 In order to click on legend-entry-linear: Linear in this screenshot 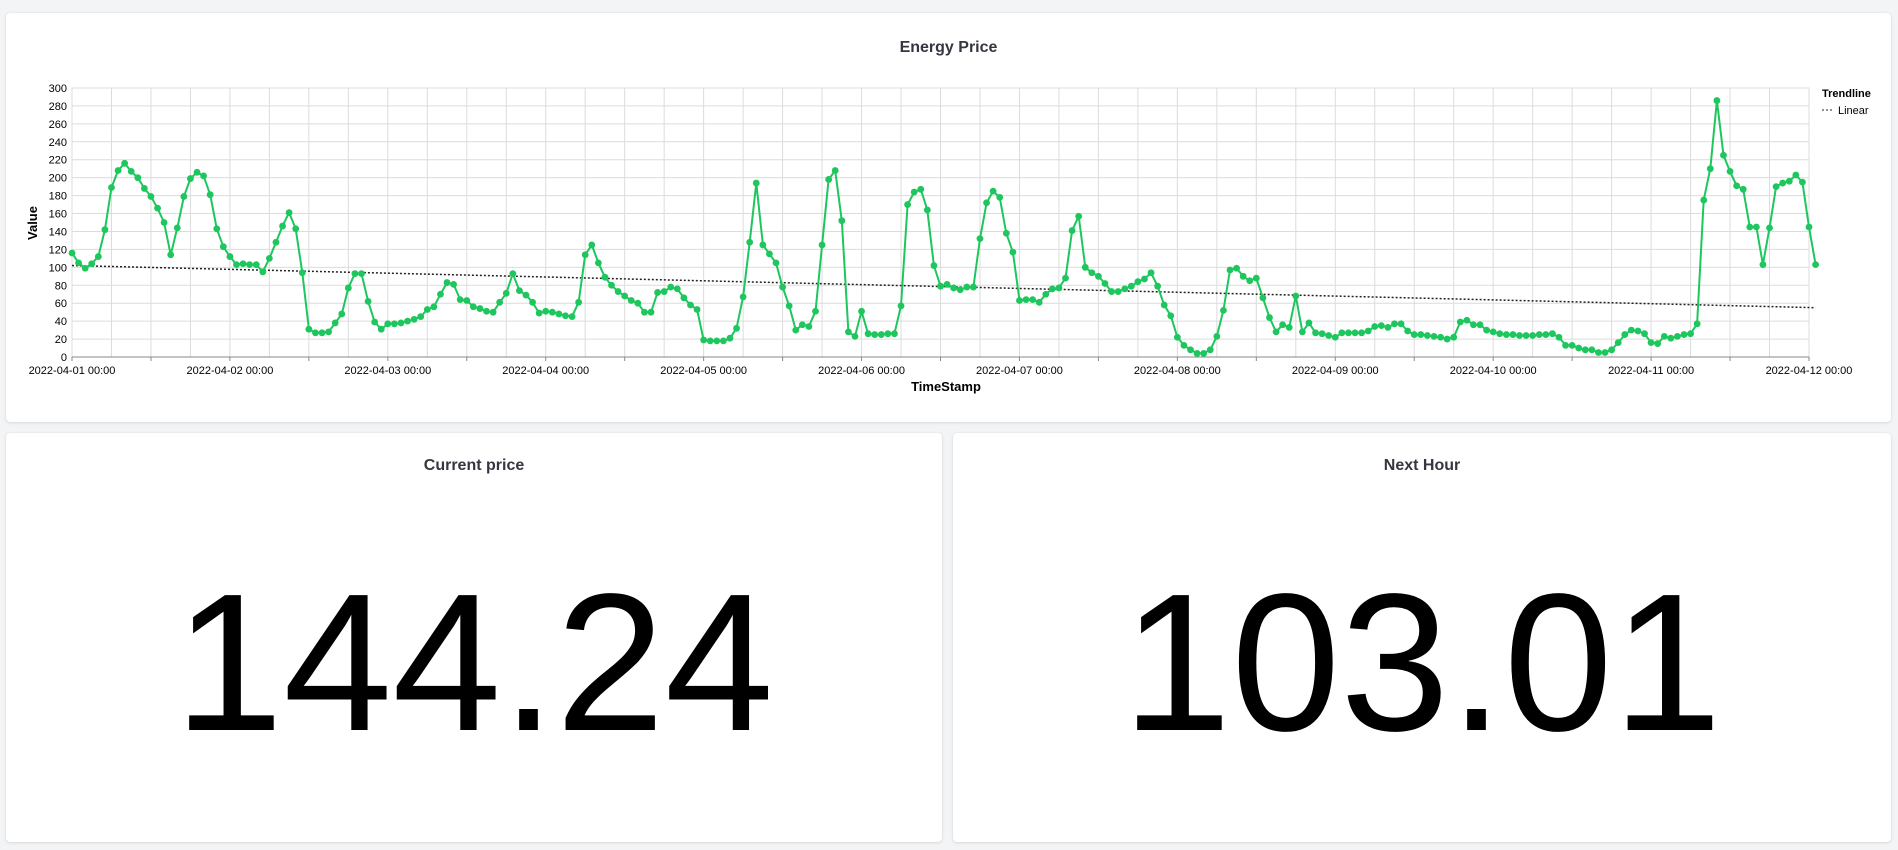, I will do `click(1853, 111)`.